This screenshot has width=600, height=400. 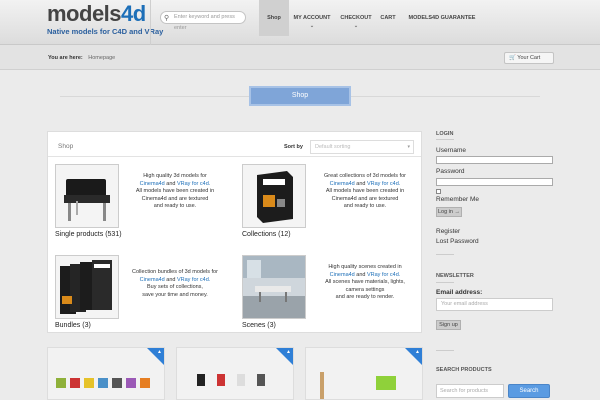 I want to click on nav-my-account: MY ACCOUNT ⌄, so click(x=312, y=18).